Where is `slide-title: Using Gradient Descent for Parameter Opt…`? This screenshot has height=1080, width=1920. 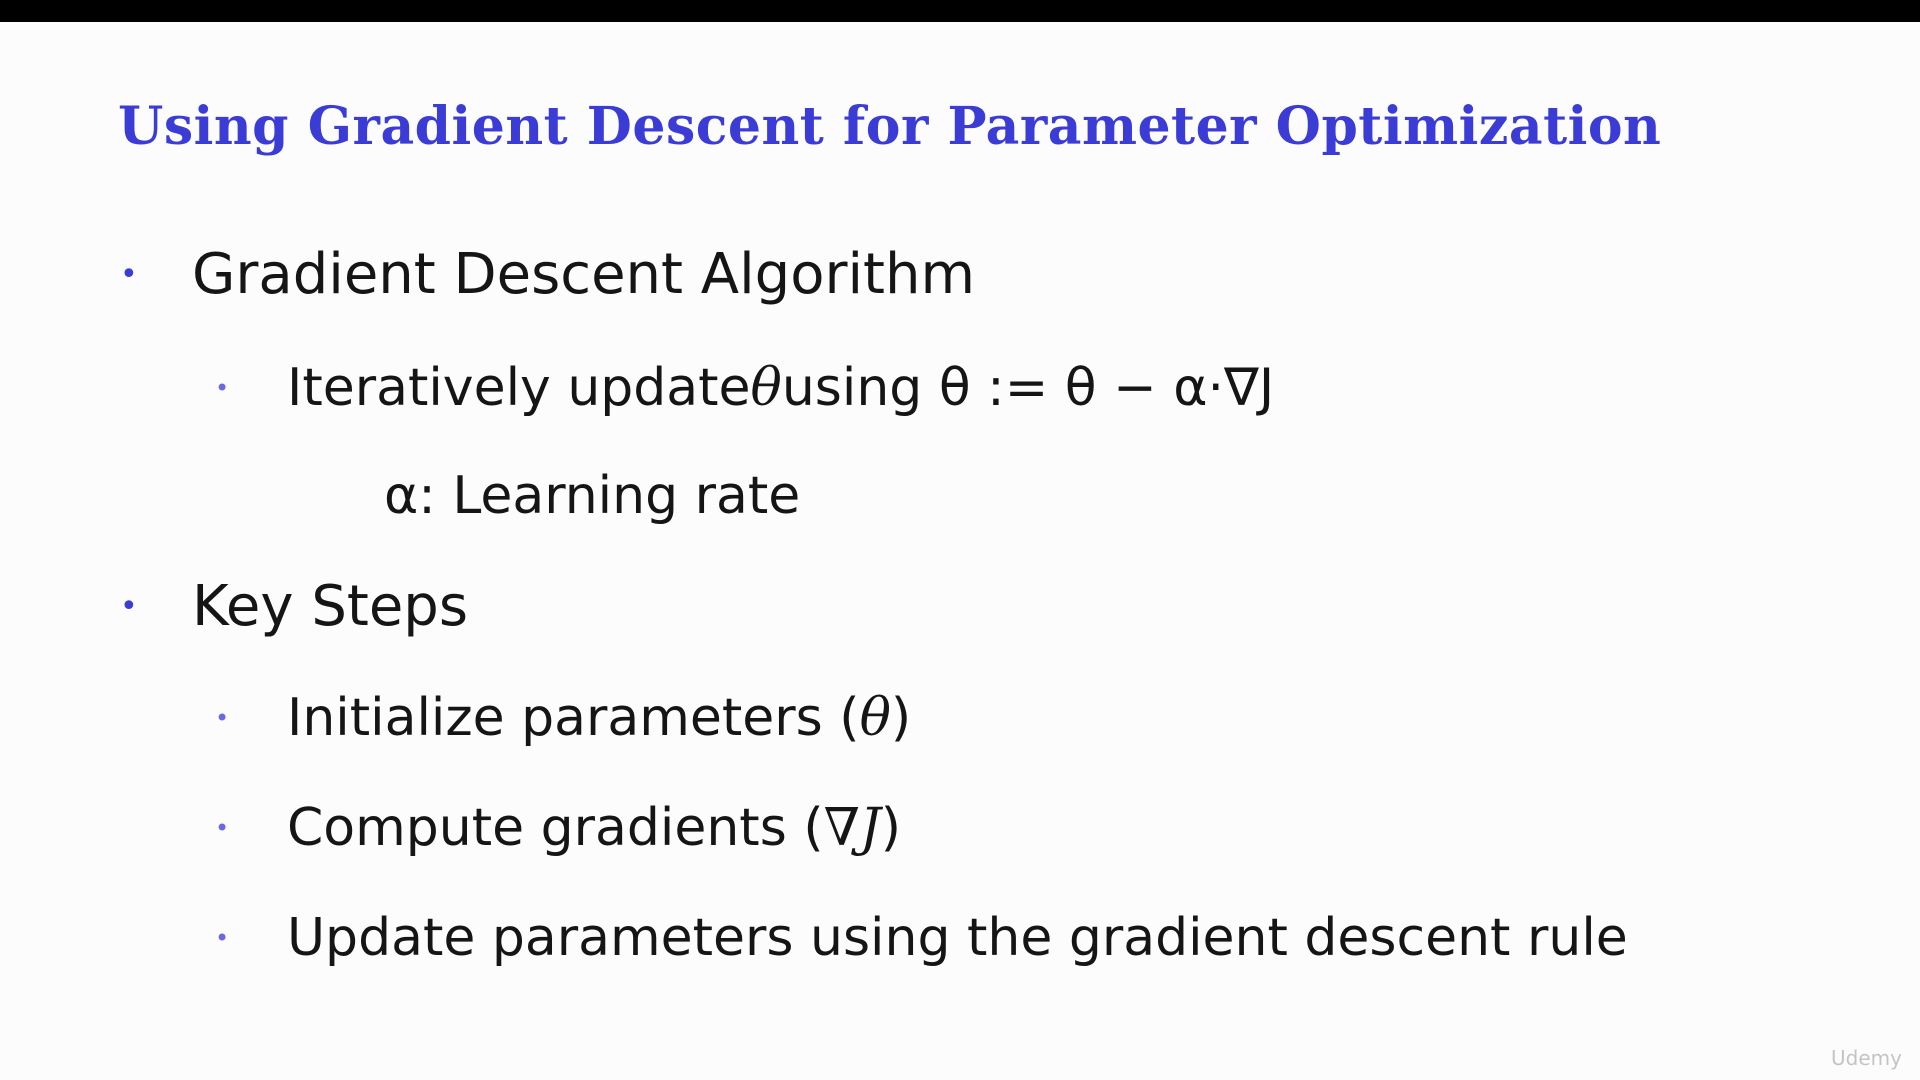 slide-title: Using Gradient Descent for Parameter Opt… is located at coordinates (890, 126).